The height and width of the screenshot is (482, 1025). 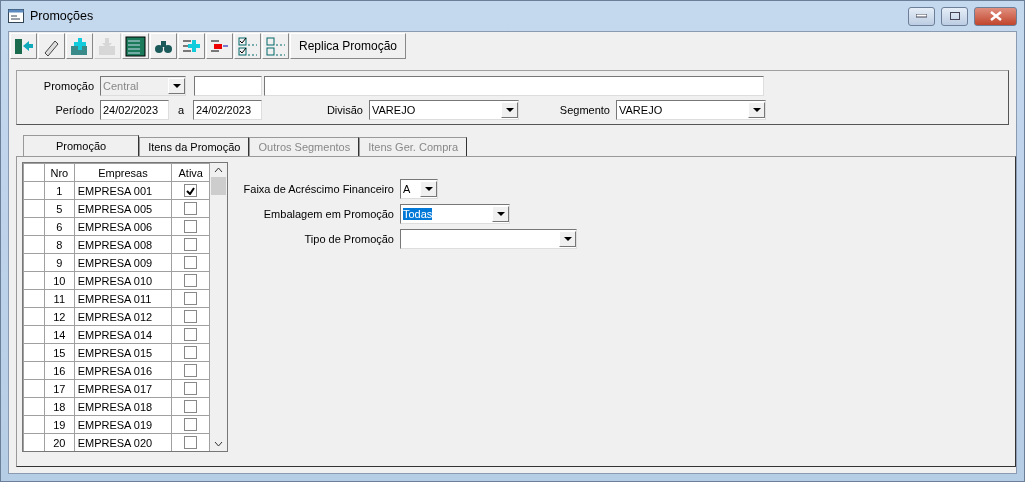 I want to click on table-cell: EMPRESA 005, so click(x=123, y=208).